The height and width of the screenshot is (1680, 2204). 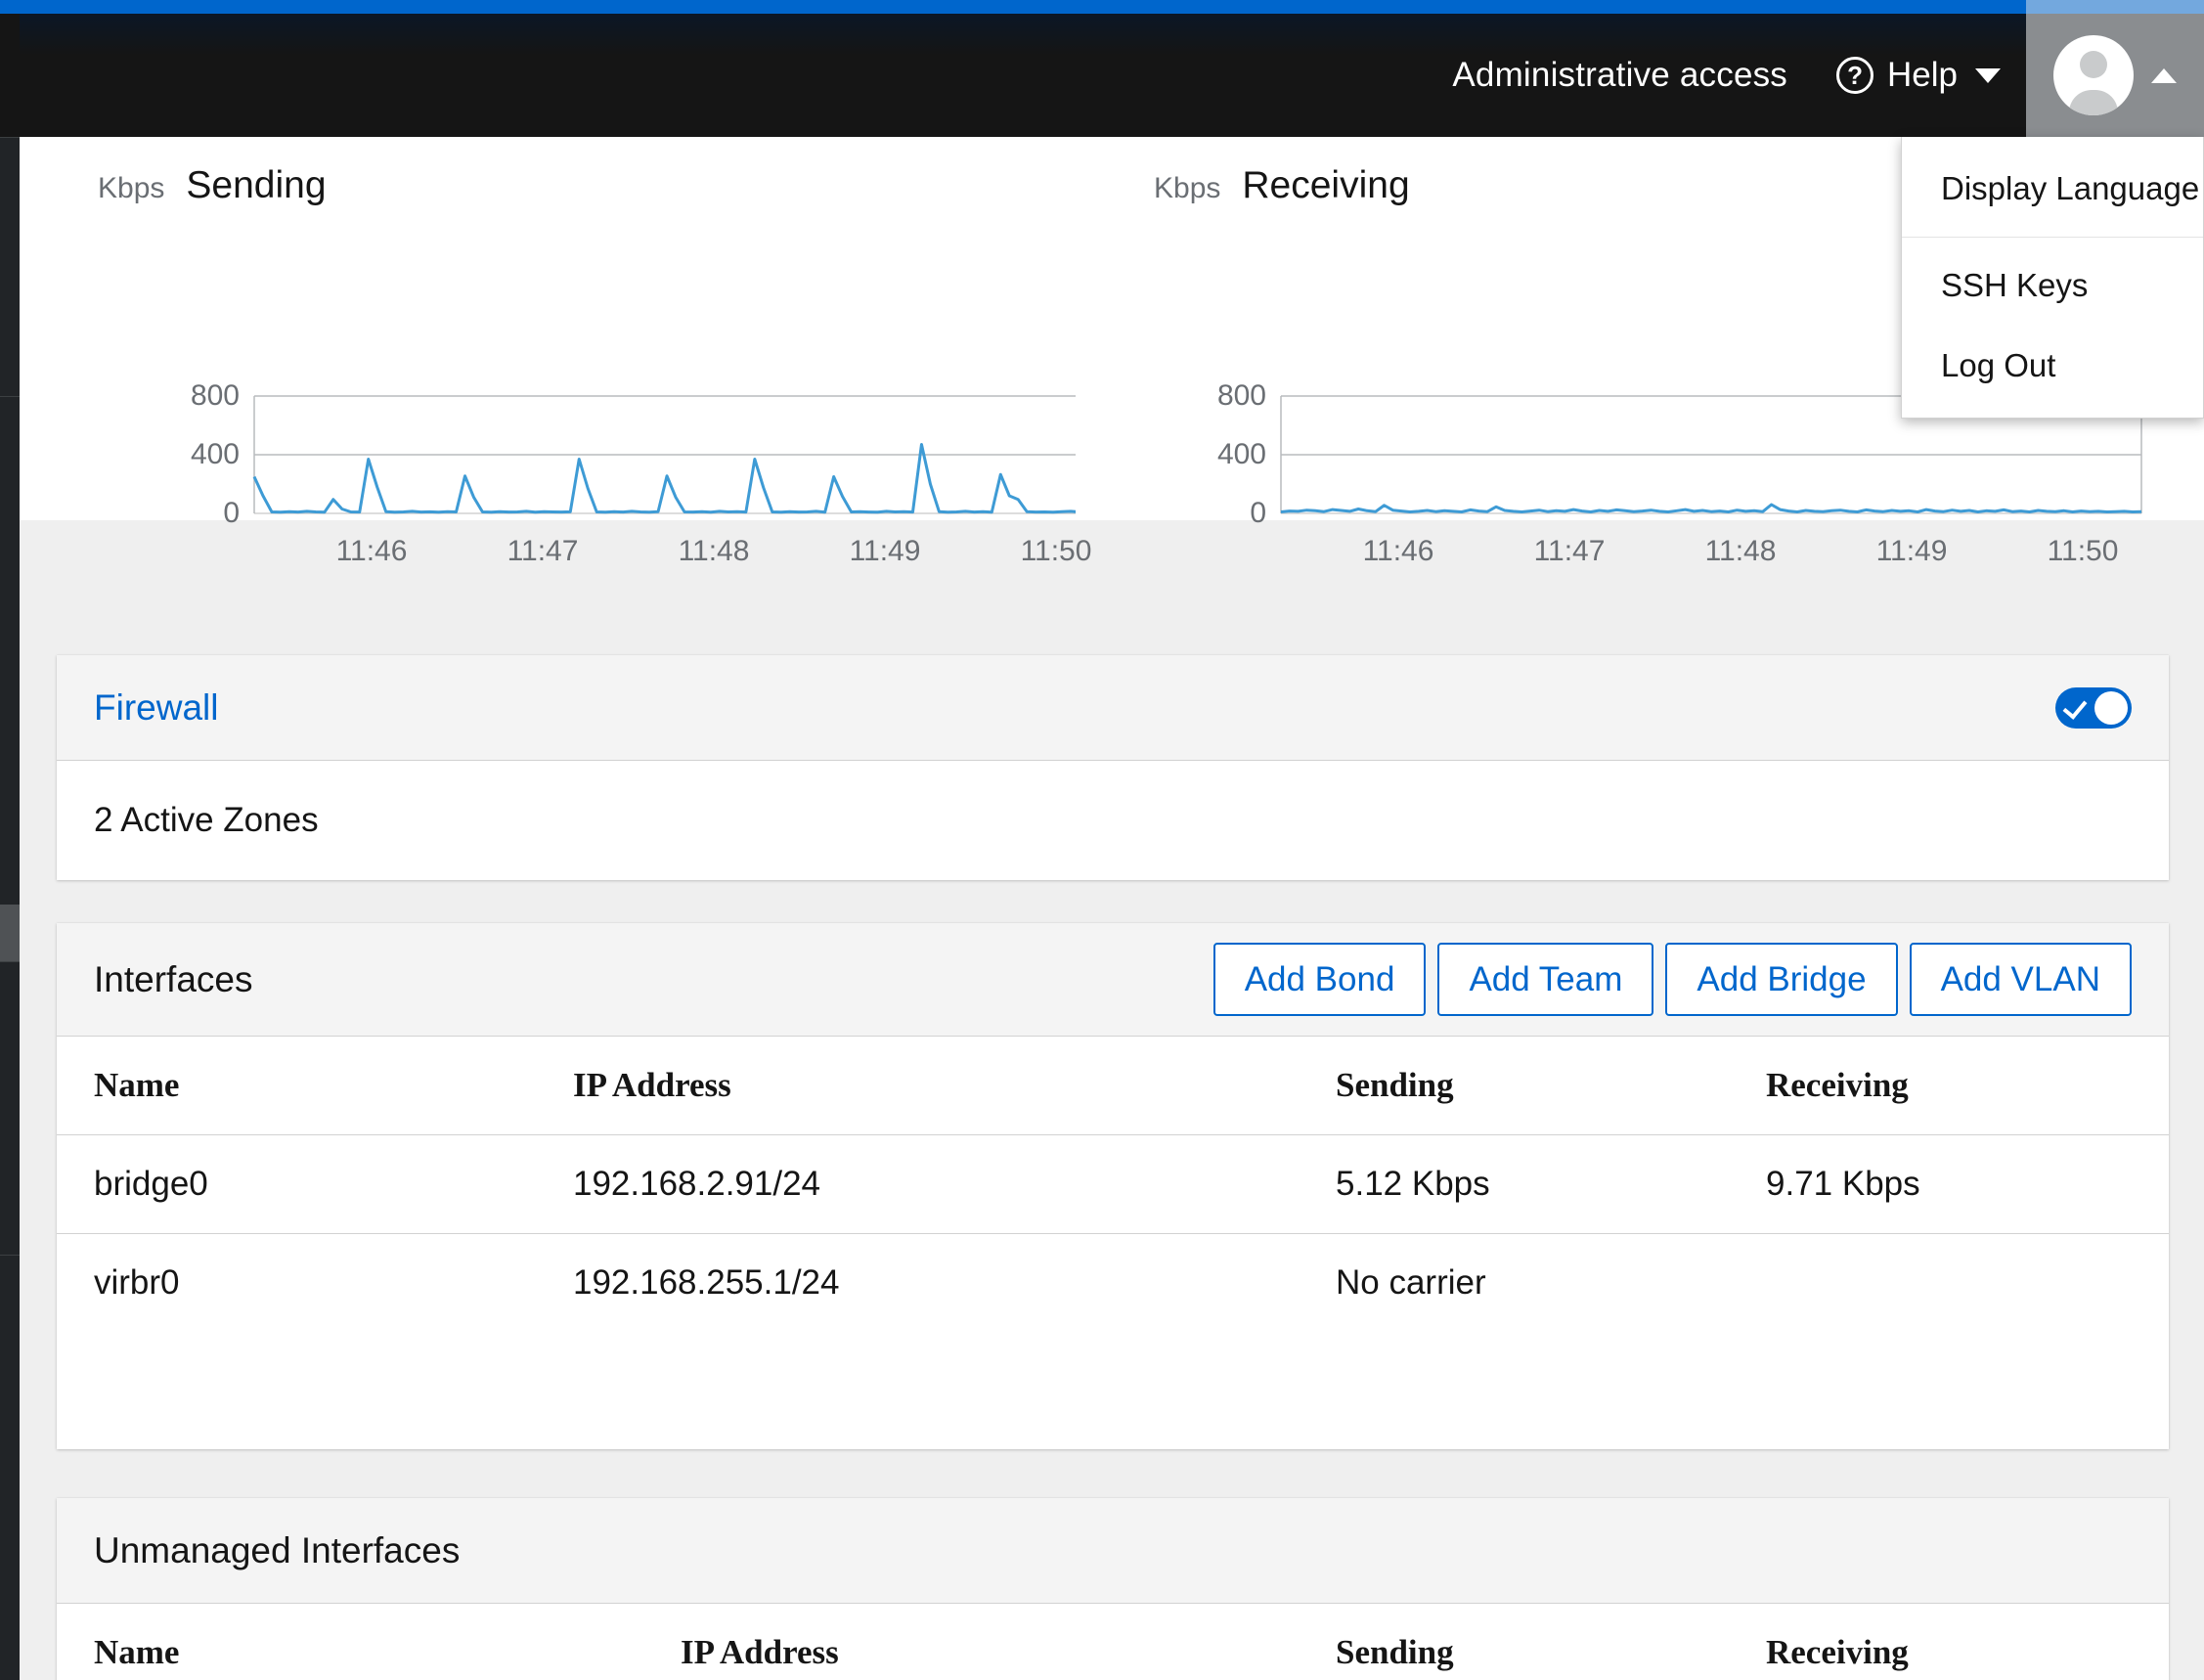 I want to click on sidebar, so click(x=10, y=840).